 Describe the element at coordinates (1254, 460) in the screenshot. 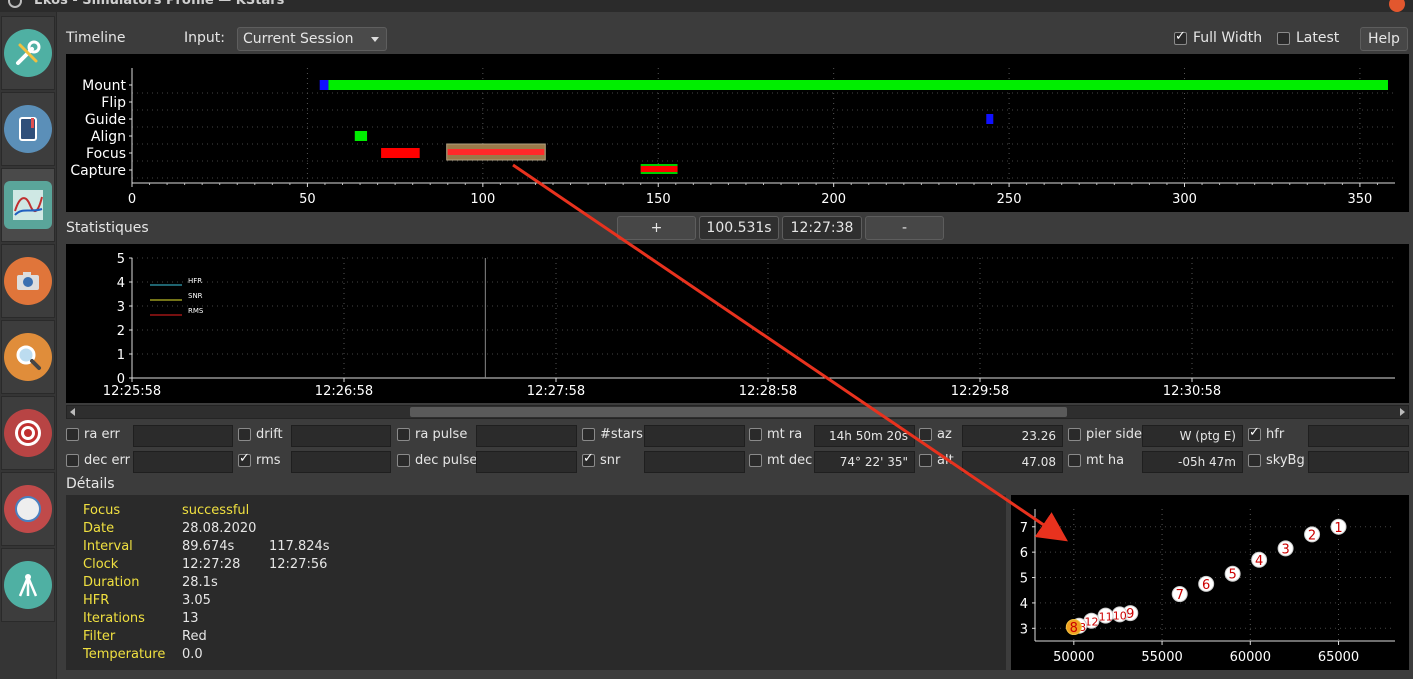

I see `stat-checkbox-skybg` at that location.